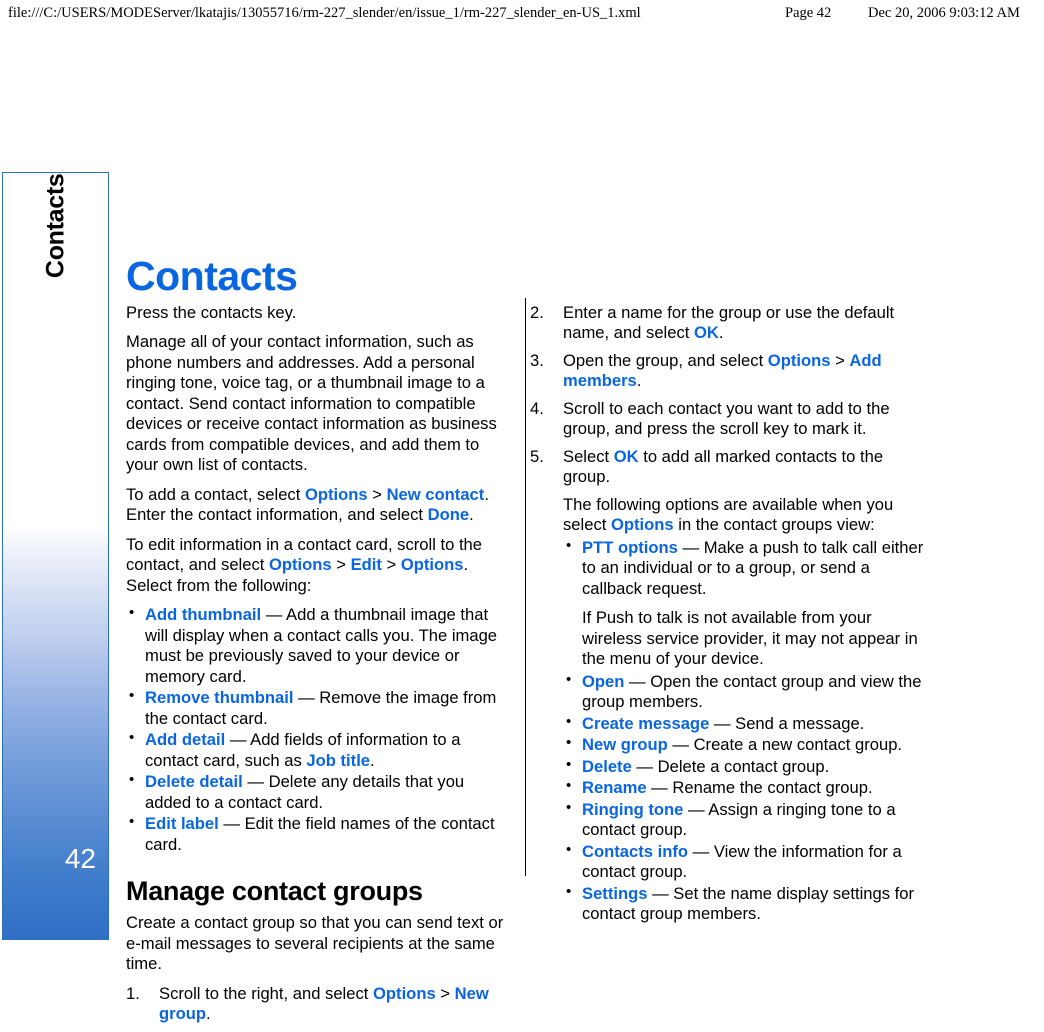 The image size is (1044, 1032). Describe the element at coordinates (808, 12) in the screenshot. I see `header-page-label: Page 42` at that location.